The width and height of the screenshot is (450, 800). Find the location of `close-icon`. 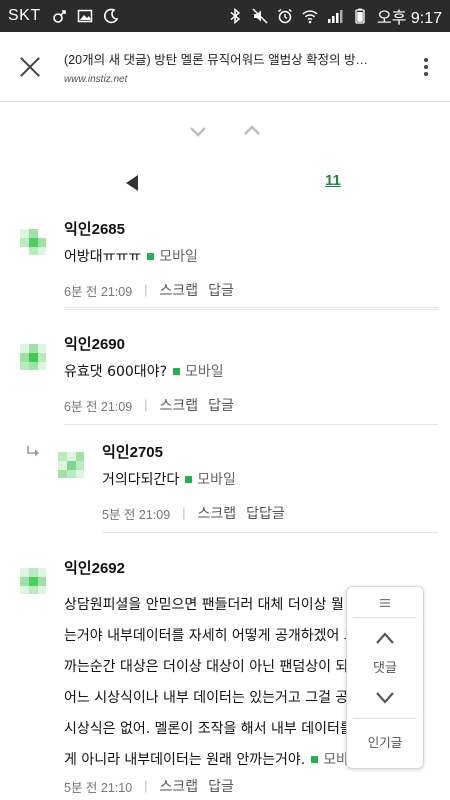

close-icon is located at coordinates (30, 67).